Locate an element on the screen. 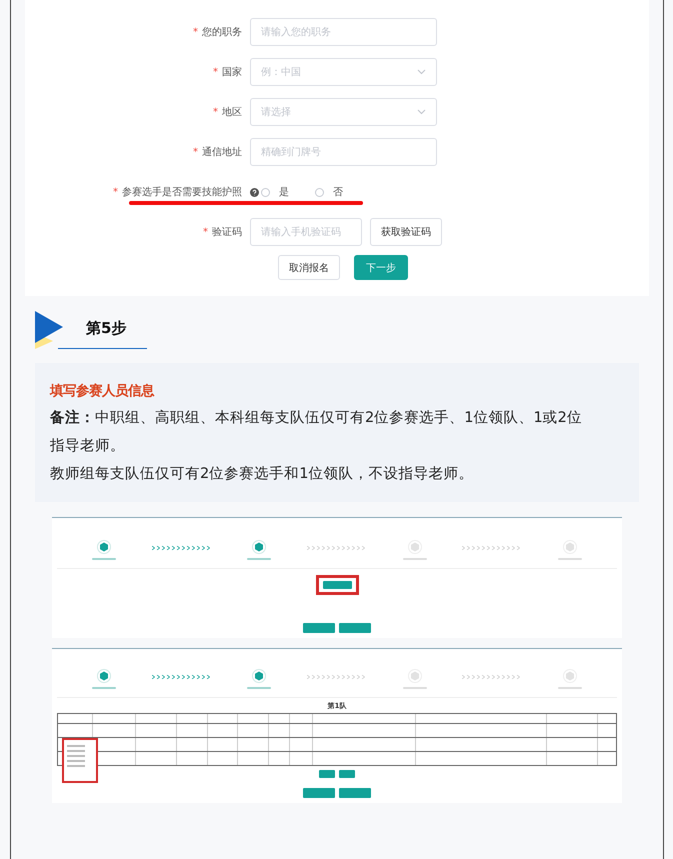  notice-text: 备注：中职组、高职组、本科组每支队伍仅可有2位参赛选手、1位领队、1或2位指导老师。 is located at coordinates (316, 432).